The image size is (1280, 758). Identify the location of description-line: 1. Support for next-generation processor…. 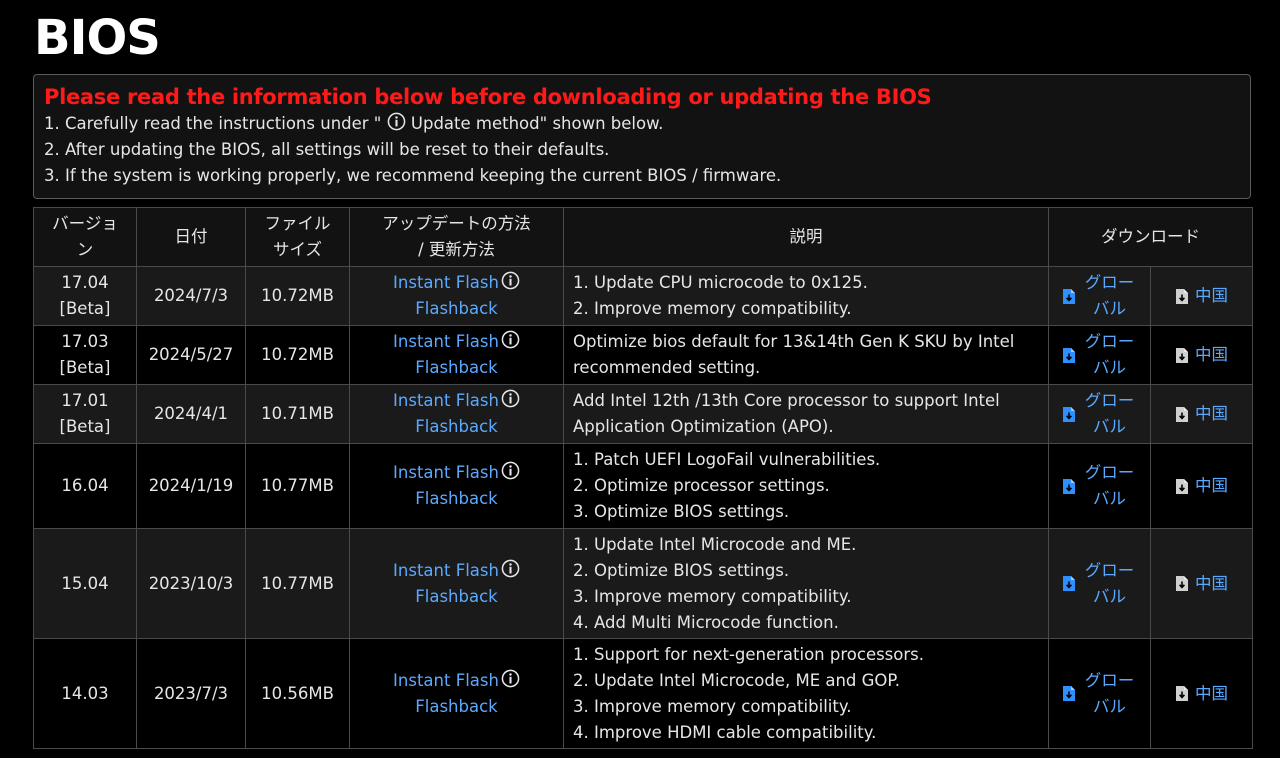
(749, 654).